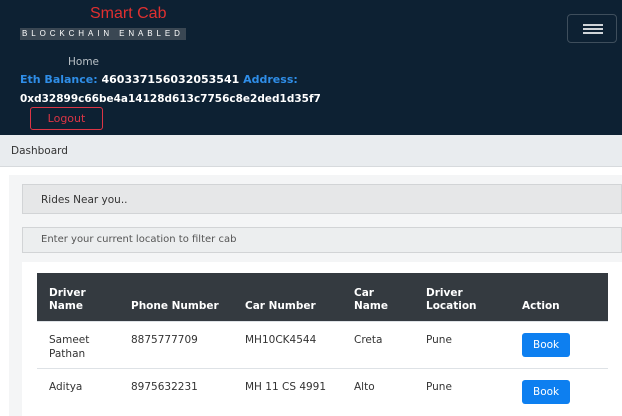  I want to click on header-car-name: Car Name, so click(378, 297).